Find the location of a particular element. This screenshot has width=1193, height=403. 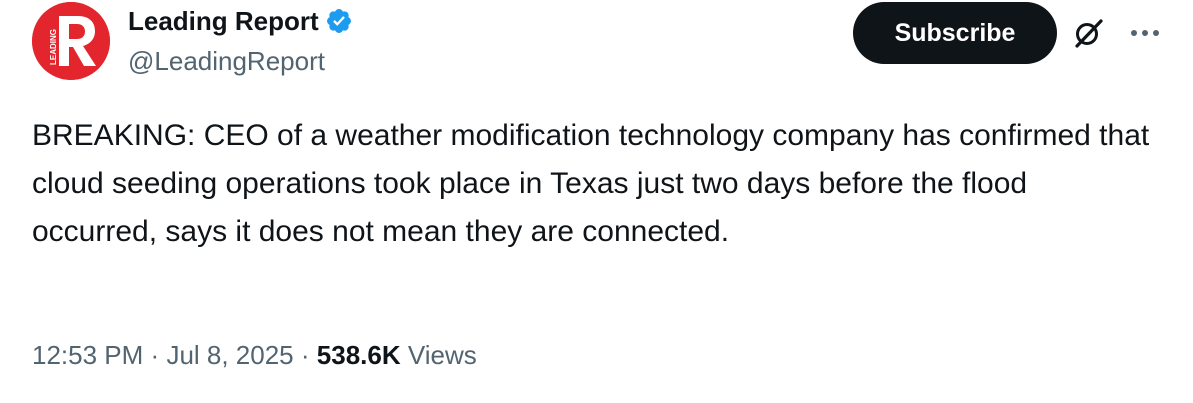

post-date: Jul 8, 2025 is located at coordinates (229, 355).